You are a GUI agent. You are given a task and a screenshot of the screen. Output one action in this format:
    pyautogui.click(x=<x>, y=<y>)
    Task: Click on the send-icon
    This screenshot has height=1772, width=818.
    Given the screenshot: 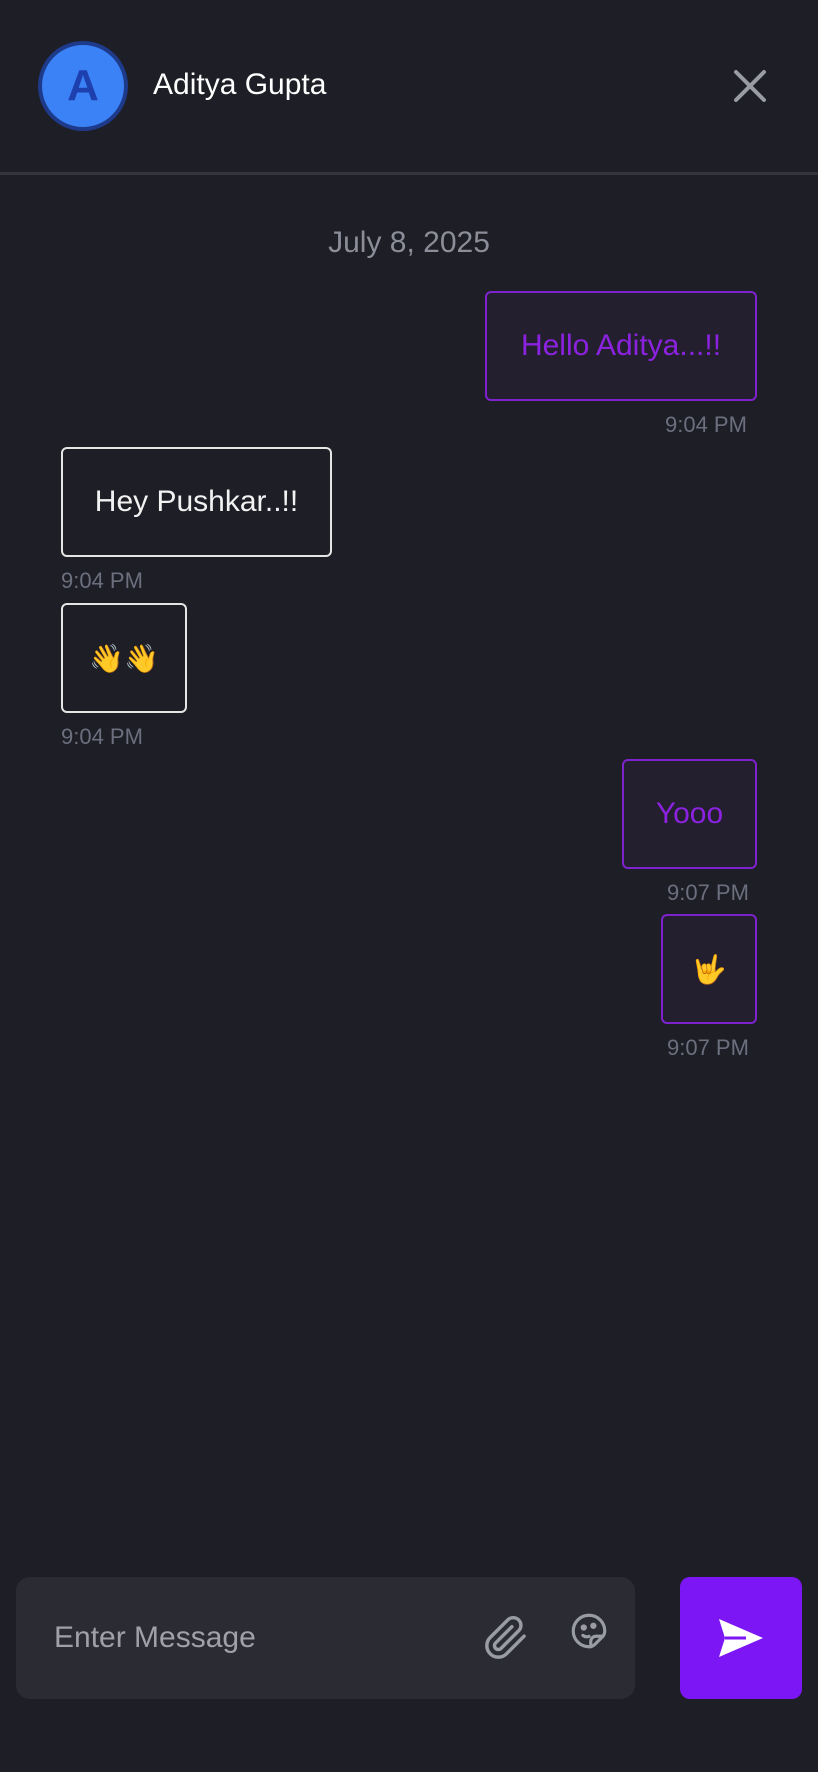 What is the action you would take?
    pyautogui.click(x=741, y=1638)
    